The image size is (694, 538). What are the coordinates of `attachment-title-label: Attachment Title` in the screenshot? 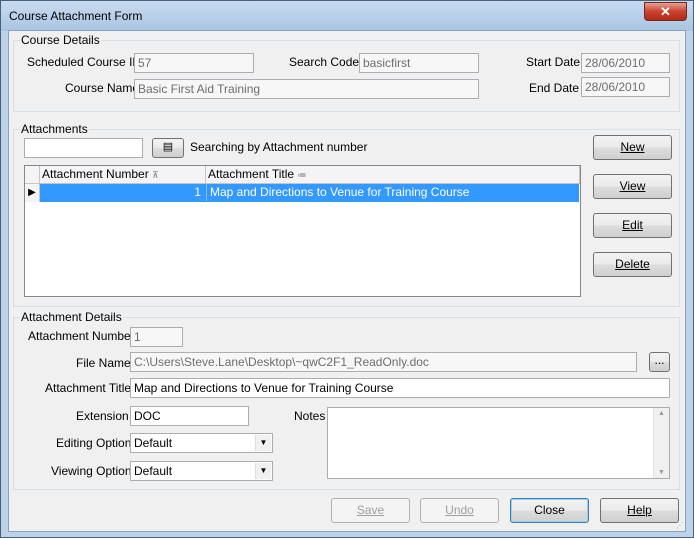 It's located at (88, 388).